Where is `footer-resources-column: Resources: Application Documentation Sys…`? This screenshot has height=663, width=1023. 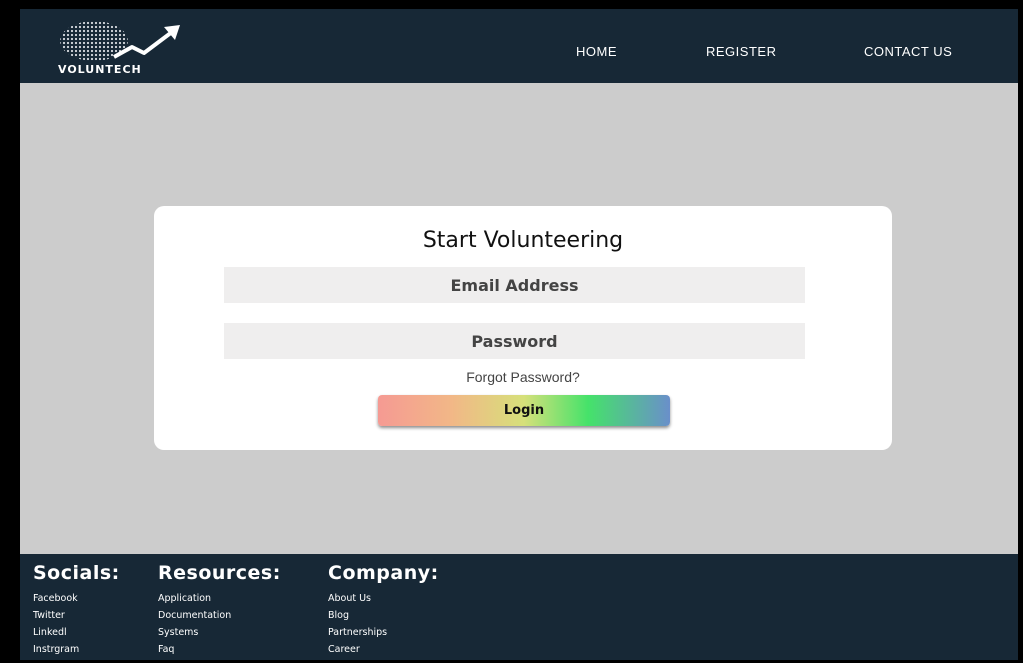 footer-resources-column: Resources: Application Documentation Sys… is located at coordinates (219, 610).